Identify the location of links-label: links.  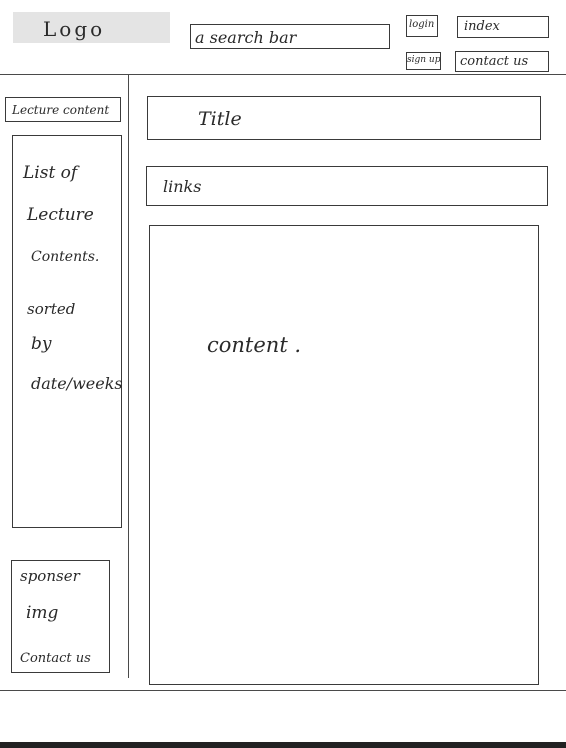
(182, 186).